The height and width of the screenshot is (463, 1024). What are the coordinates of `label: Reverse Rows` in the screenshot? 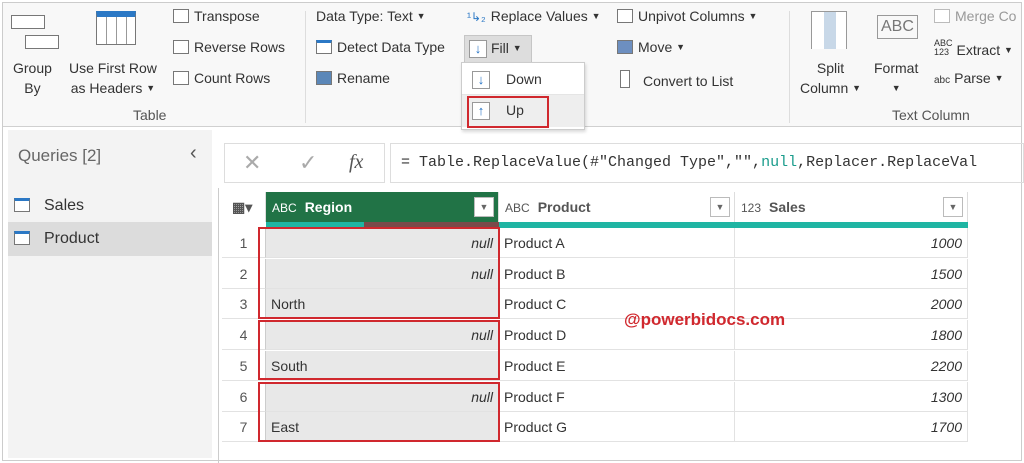 It's located at (240, 47).